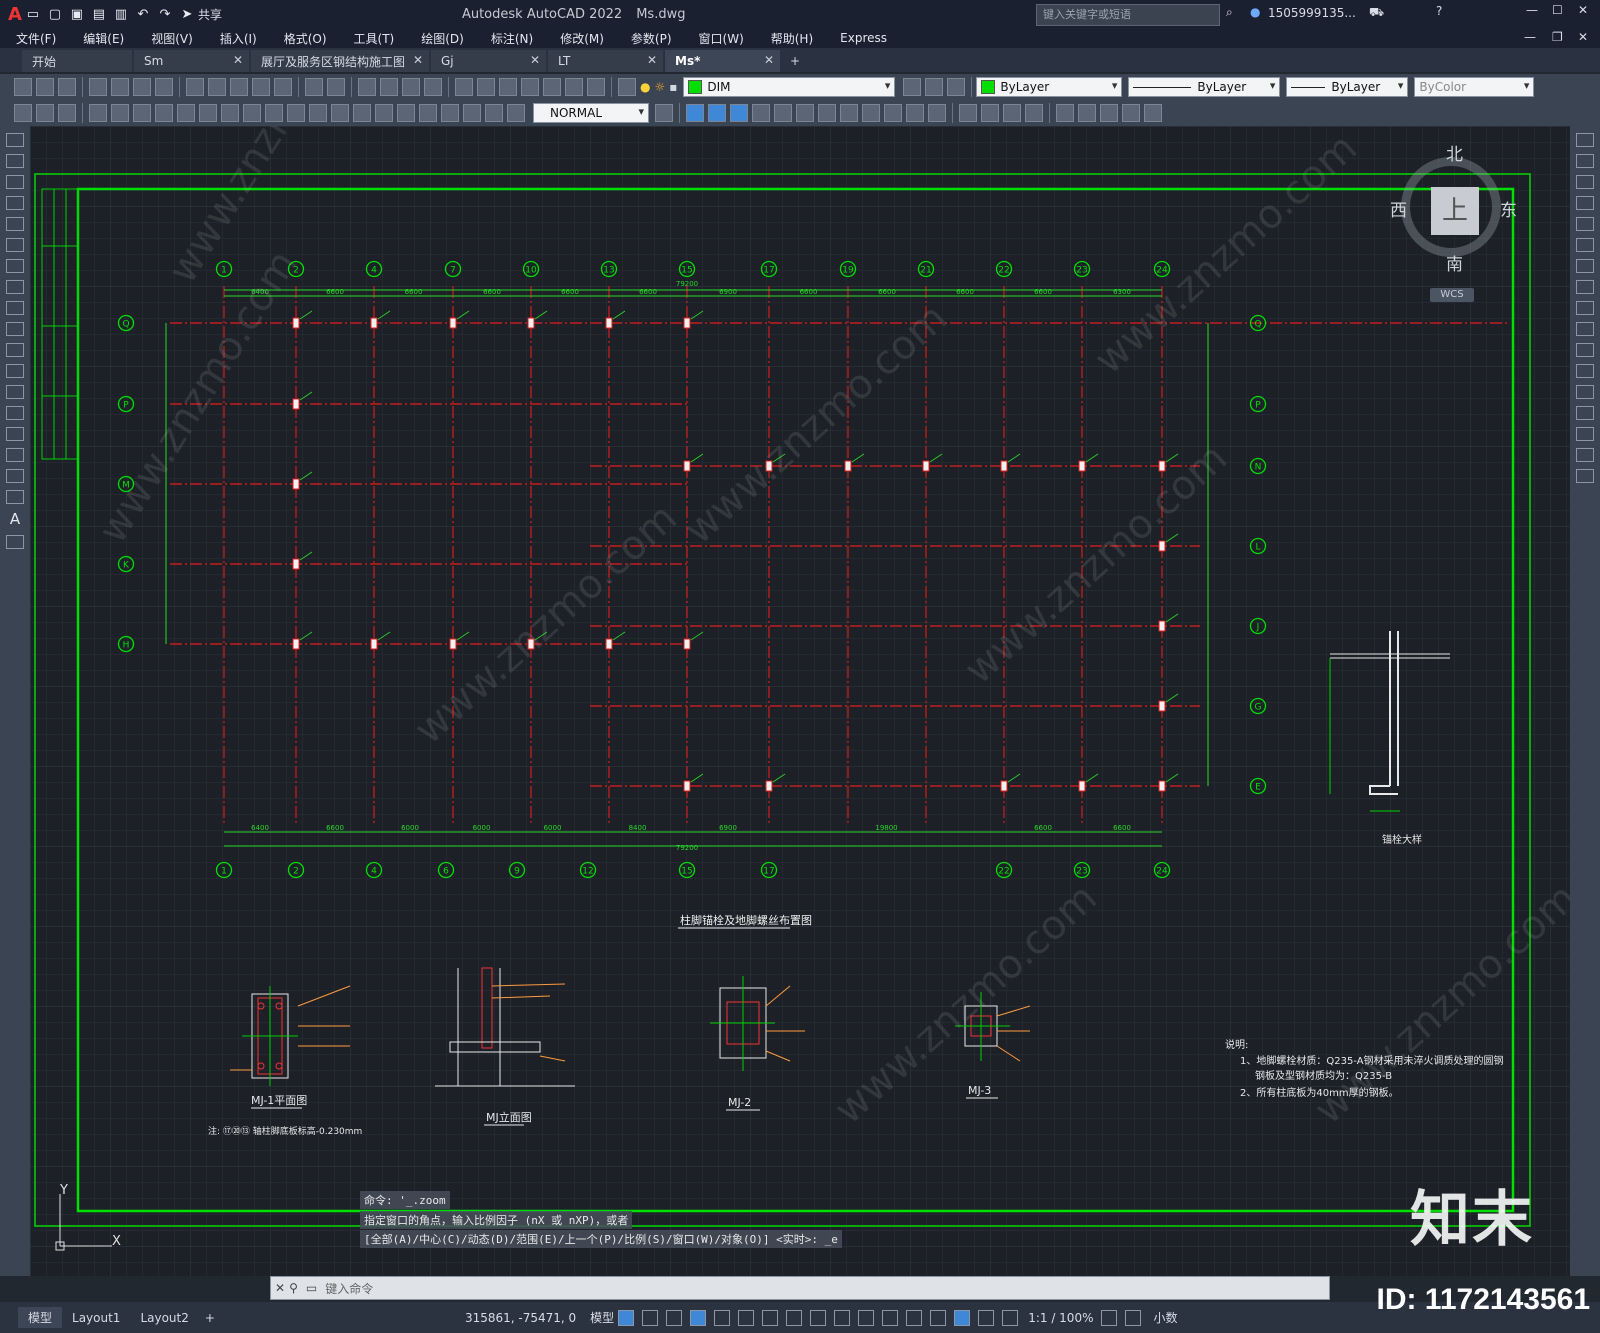 The width and height of the screenshot is (1600, 1333). Describe the element at coordinates (40, 1317) in the screenshot. I see `layout-tab-model: 模型` at that location.